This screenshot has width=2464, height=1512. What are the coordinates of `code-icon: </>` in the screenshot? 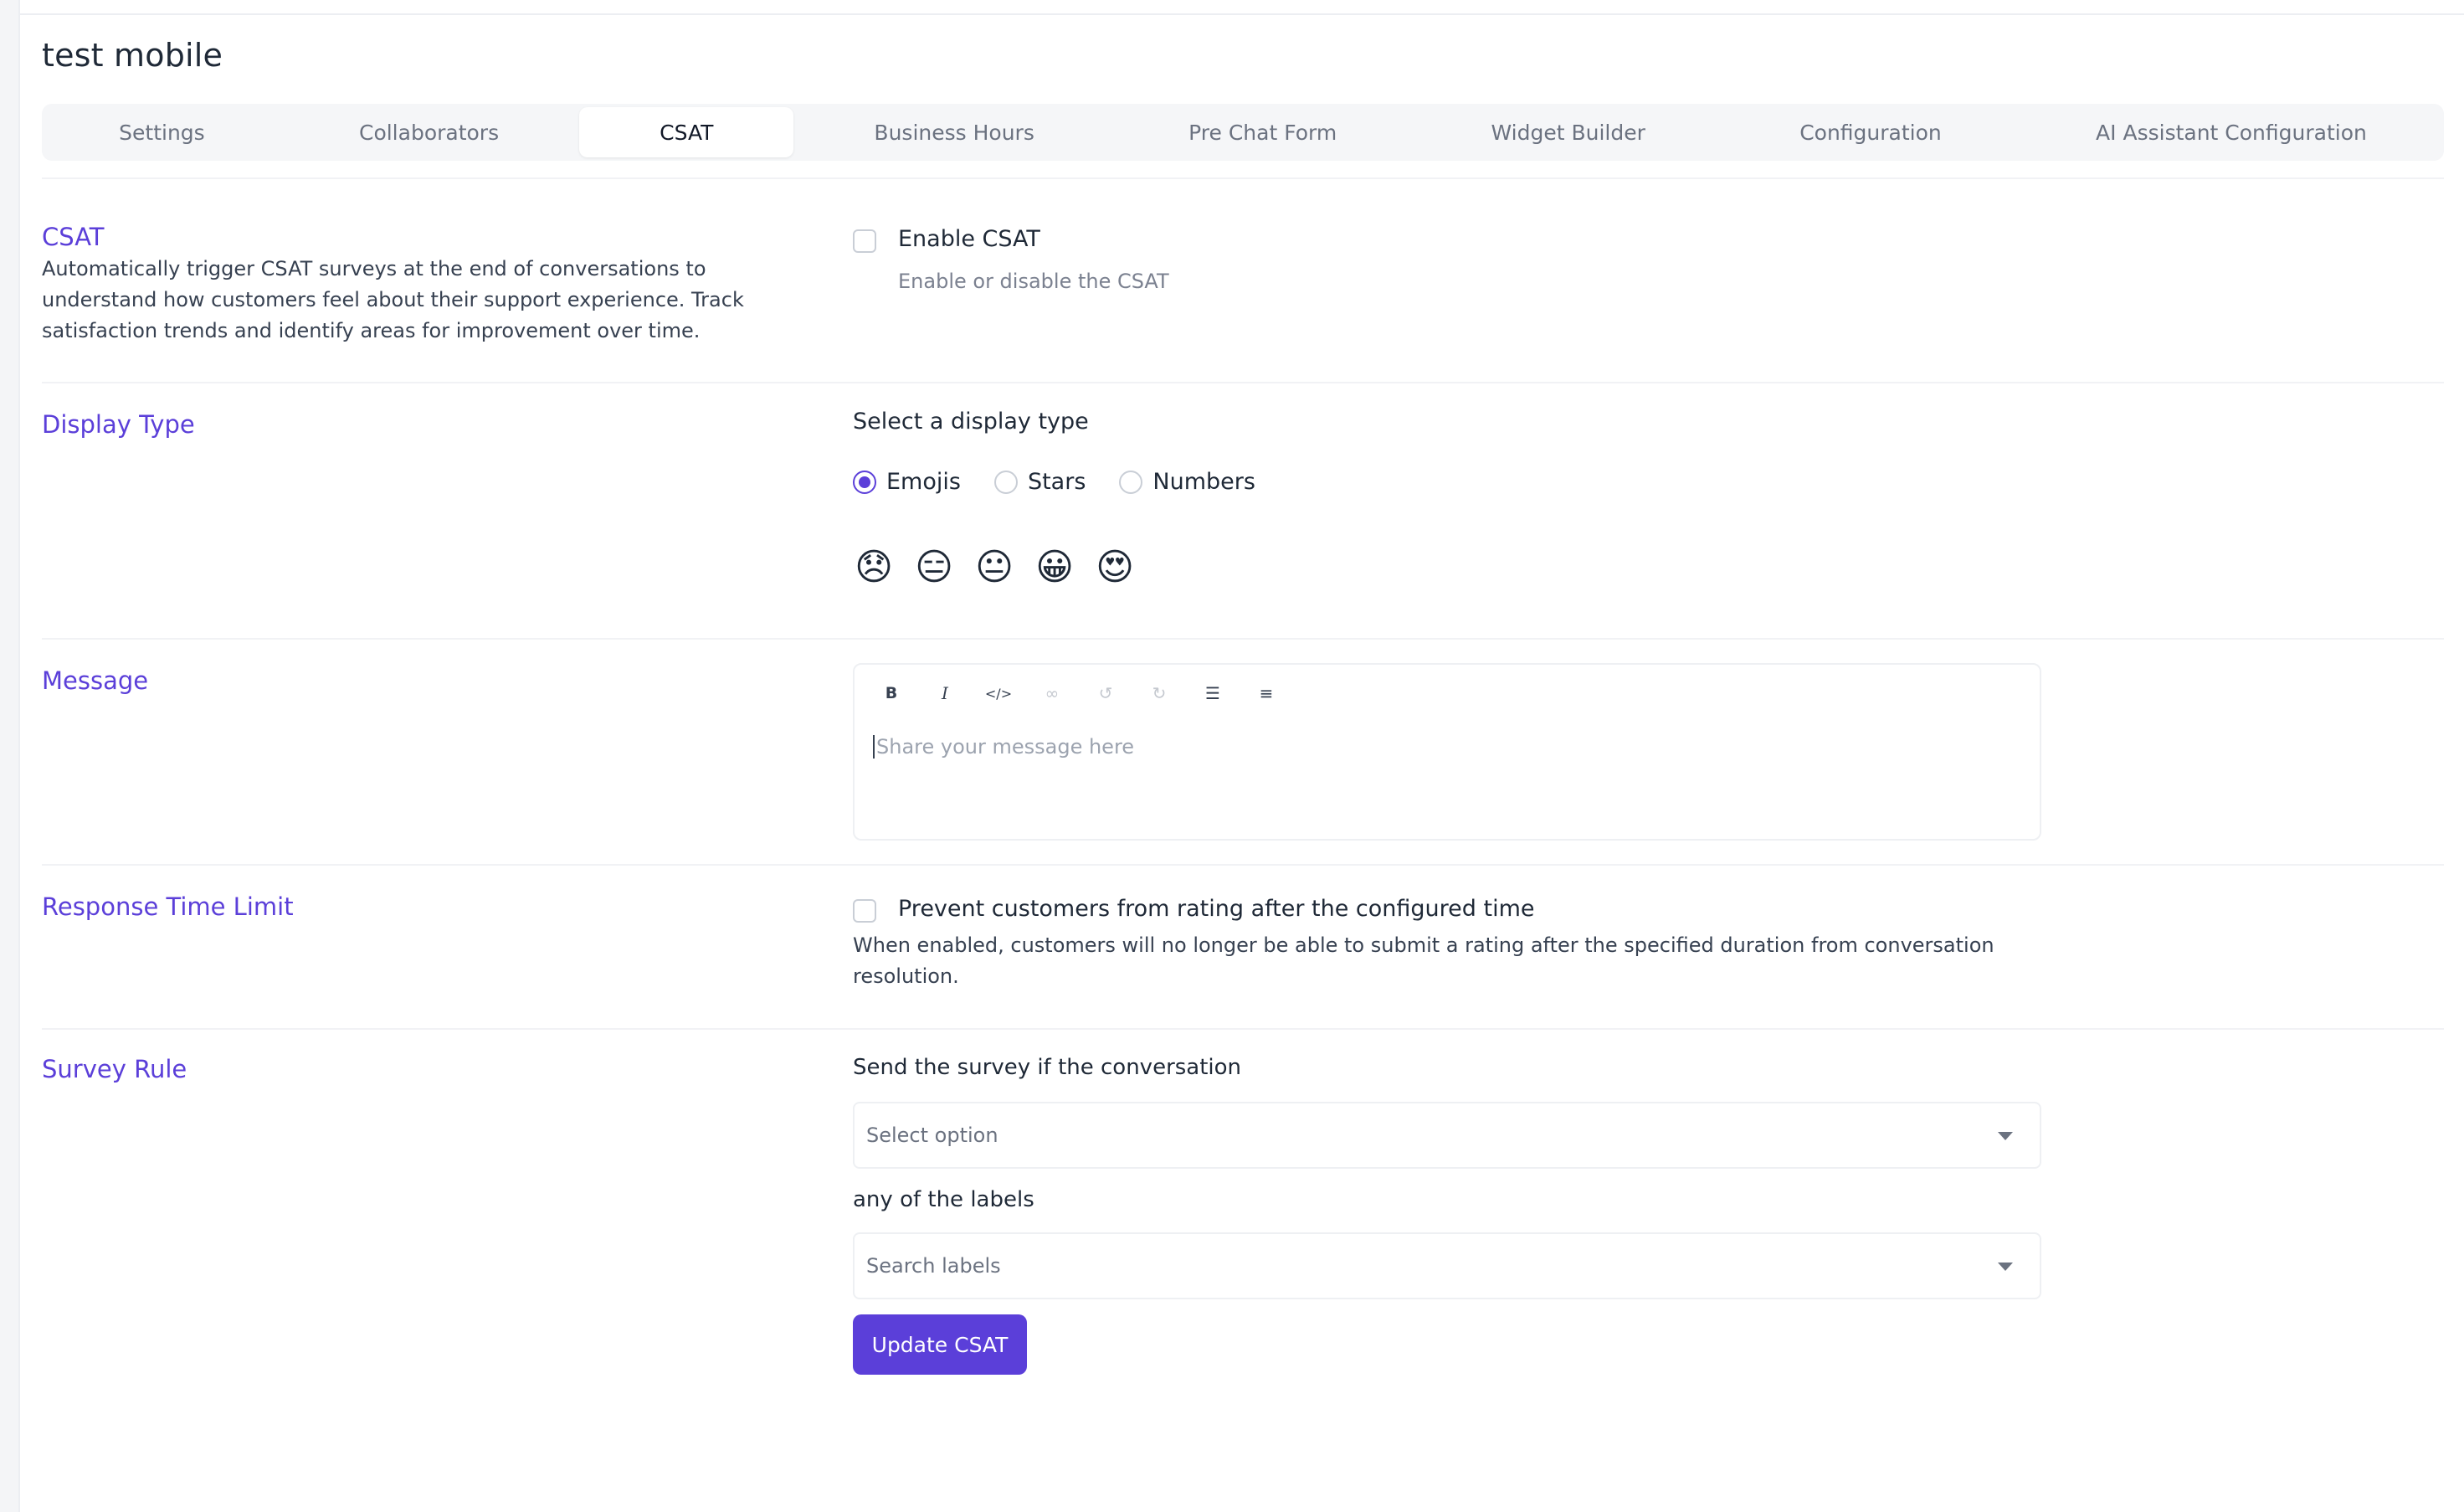 It's located at (998, 693).